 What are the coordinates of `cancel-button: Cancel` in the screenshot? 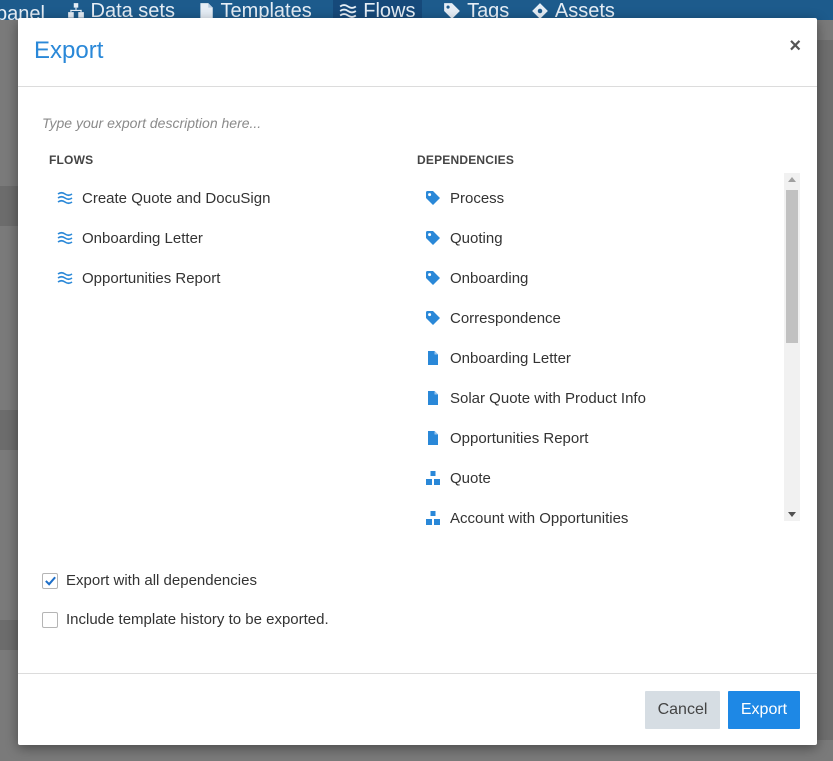 It's located at (682, 710).